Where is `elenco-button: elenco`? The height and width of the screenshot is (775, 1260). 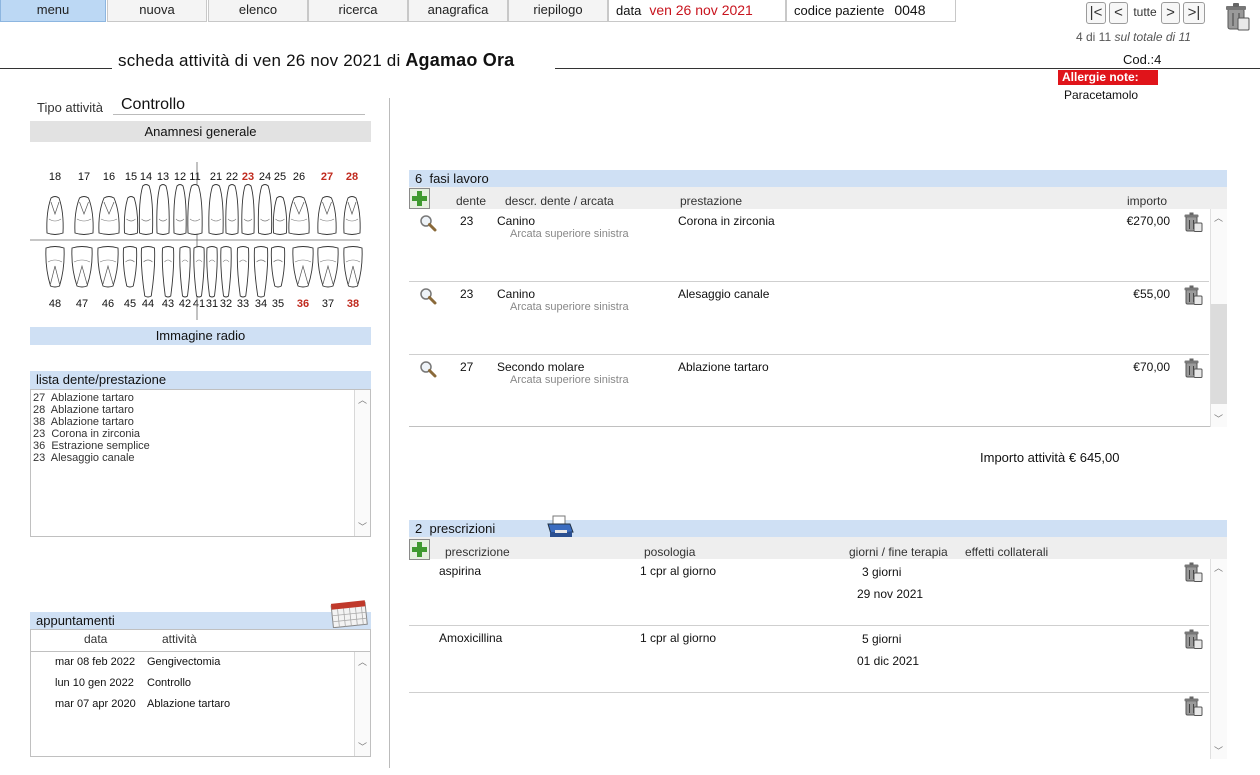
elenco-button: elenco is located at coordinates (258, 11).